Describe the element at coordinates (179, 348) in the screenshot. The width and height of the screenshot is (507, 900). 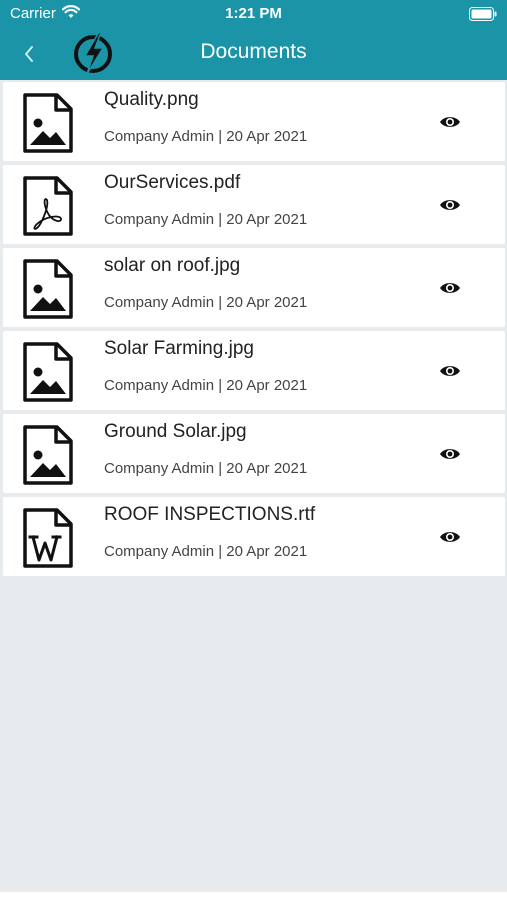
I see `document-name: Solar Farming.jpg` at that location.